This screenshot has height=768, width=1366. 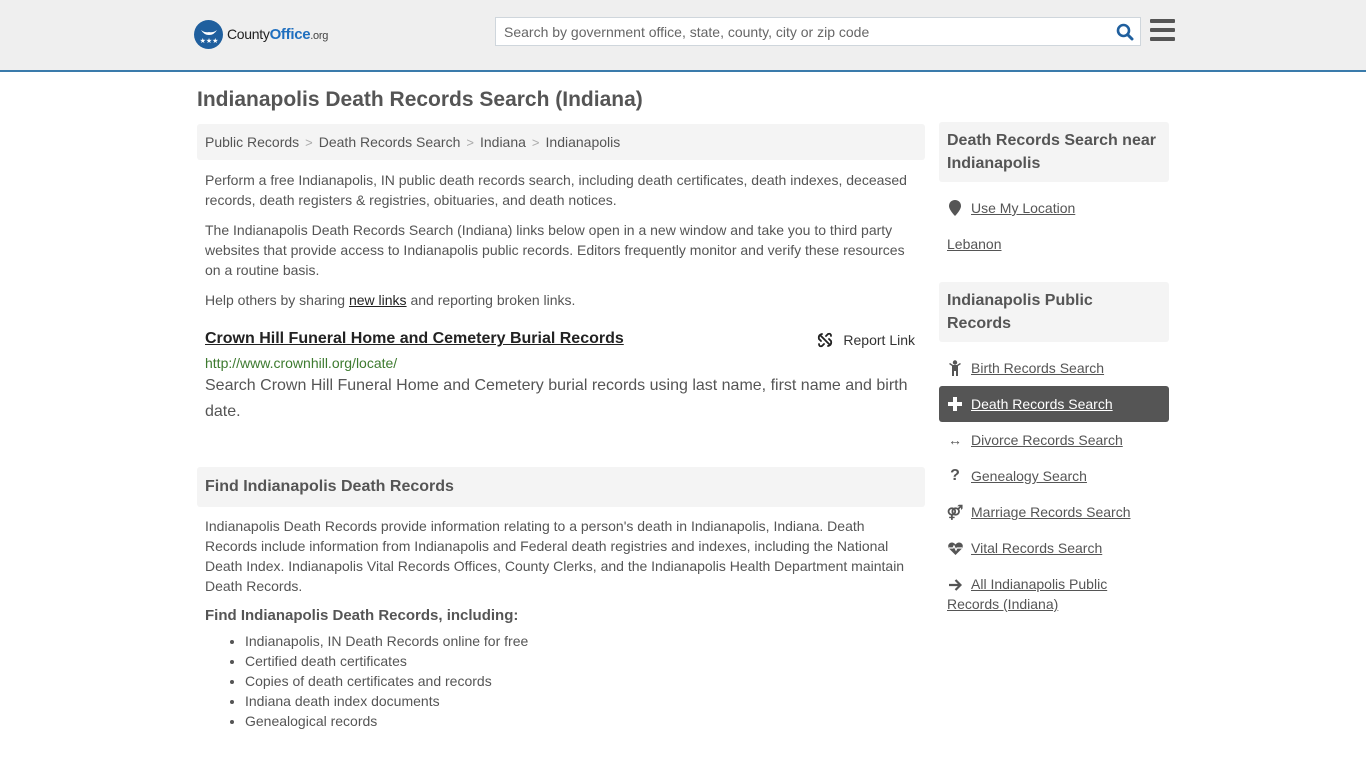 What do you see at coordinates (390, 142) in the screenshot?
I see `breadcrumb-death-records-search: Death Records Search` at bounding box center [390, 142].